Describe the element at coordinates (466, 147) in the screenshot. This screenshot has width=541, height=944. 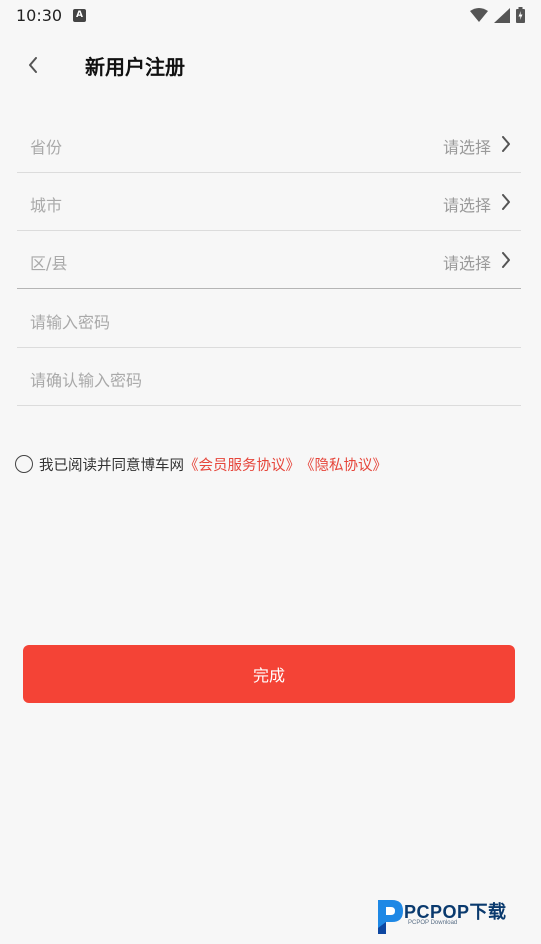
I see `province-value: 请选择` at that location.